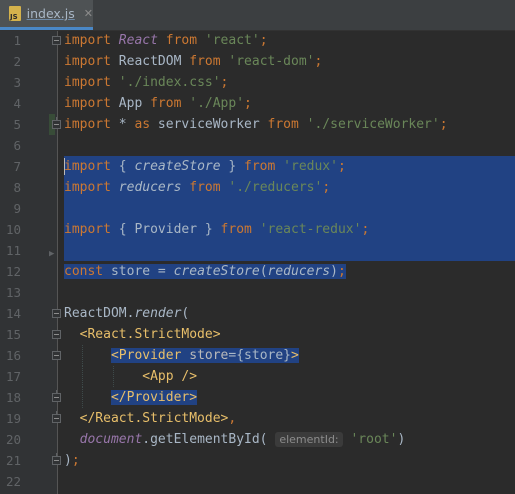 This screenshot has width=515, height=494. What do you see at coordinates (257, 103) in the screenshot?
I see `code-line: 4 import App from './App';` at bounding box center [257, 103].